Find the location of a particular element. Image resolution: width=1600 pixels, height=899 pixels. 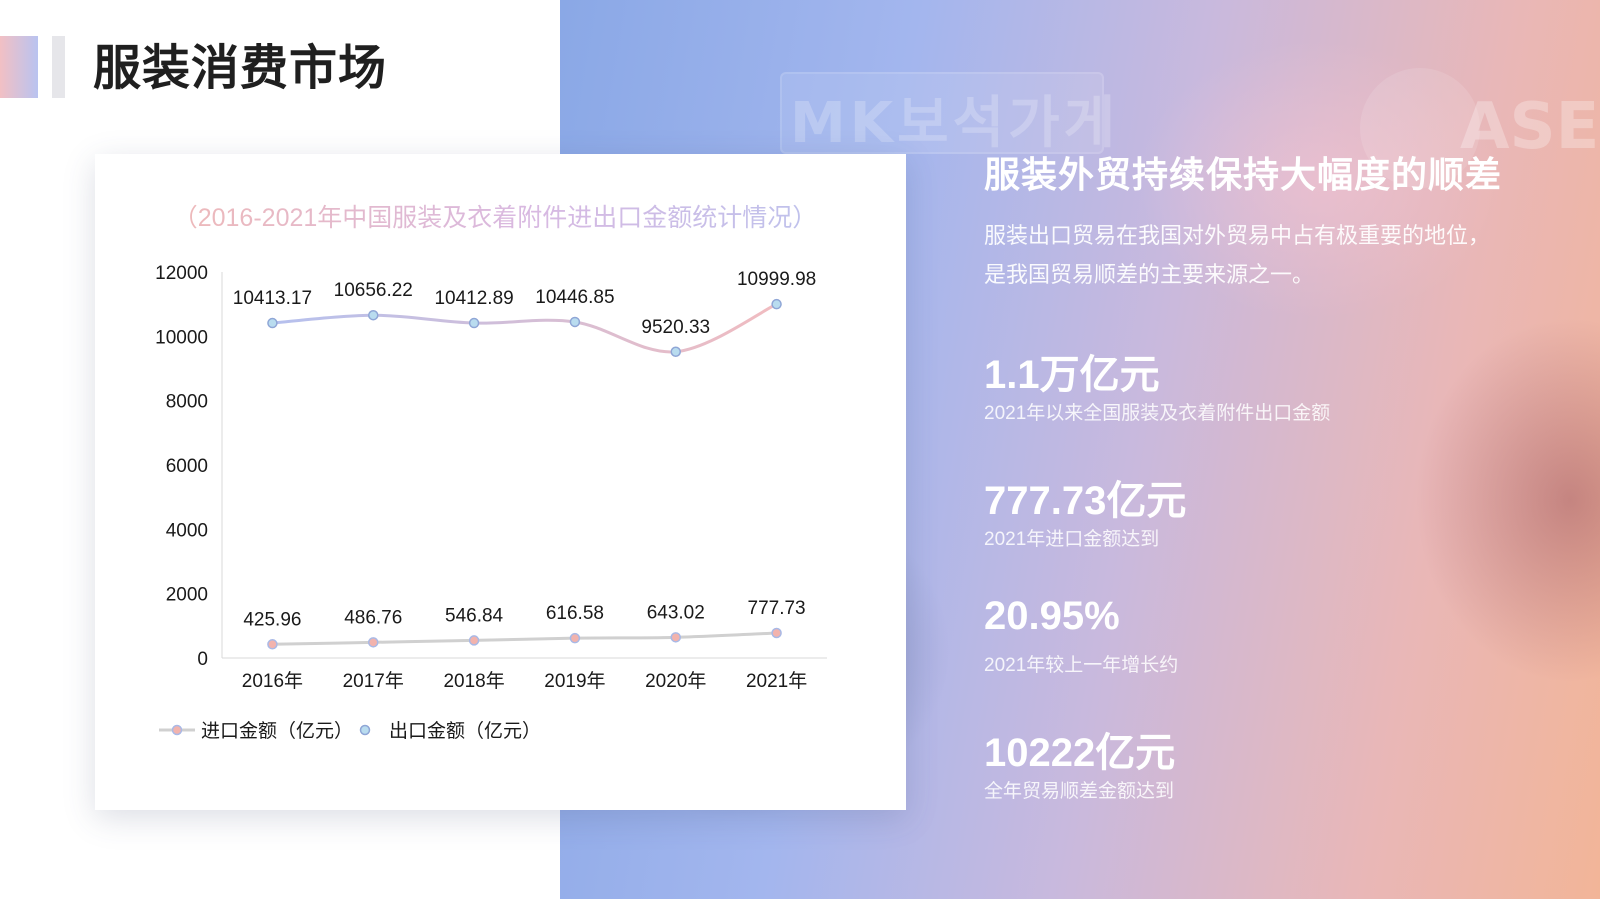

import-data-label: 425.96 is located at coordinates (272, 619).